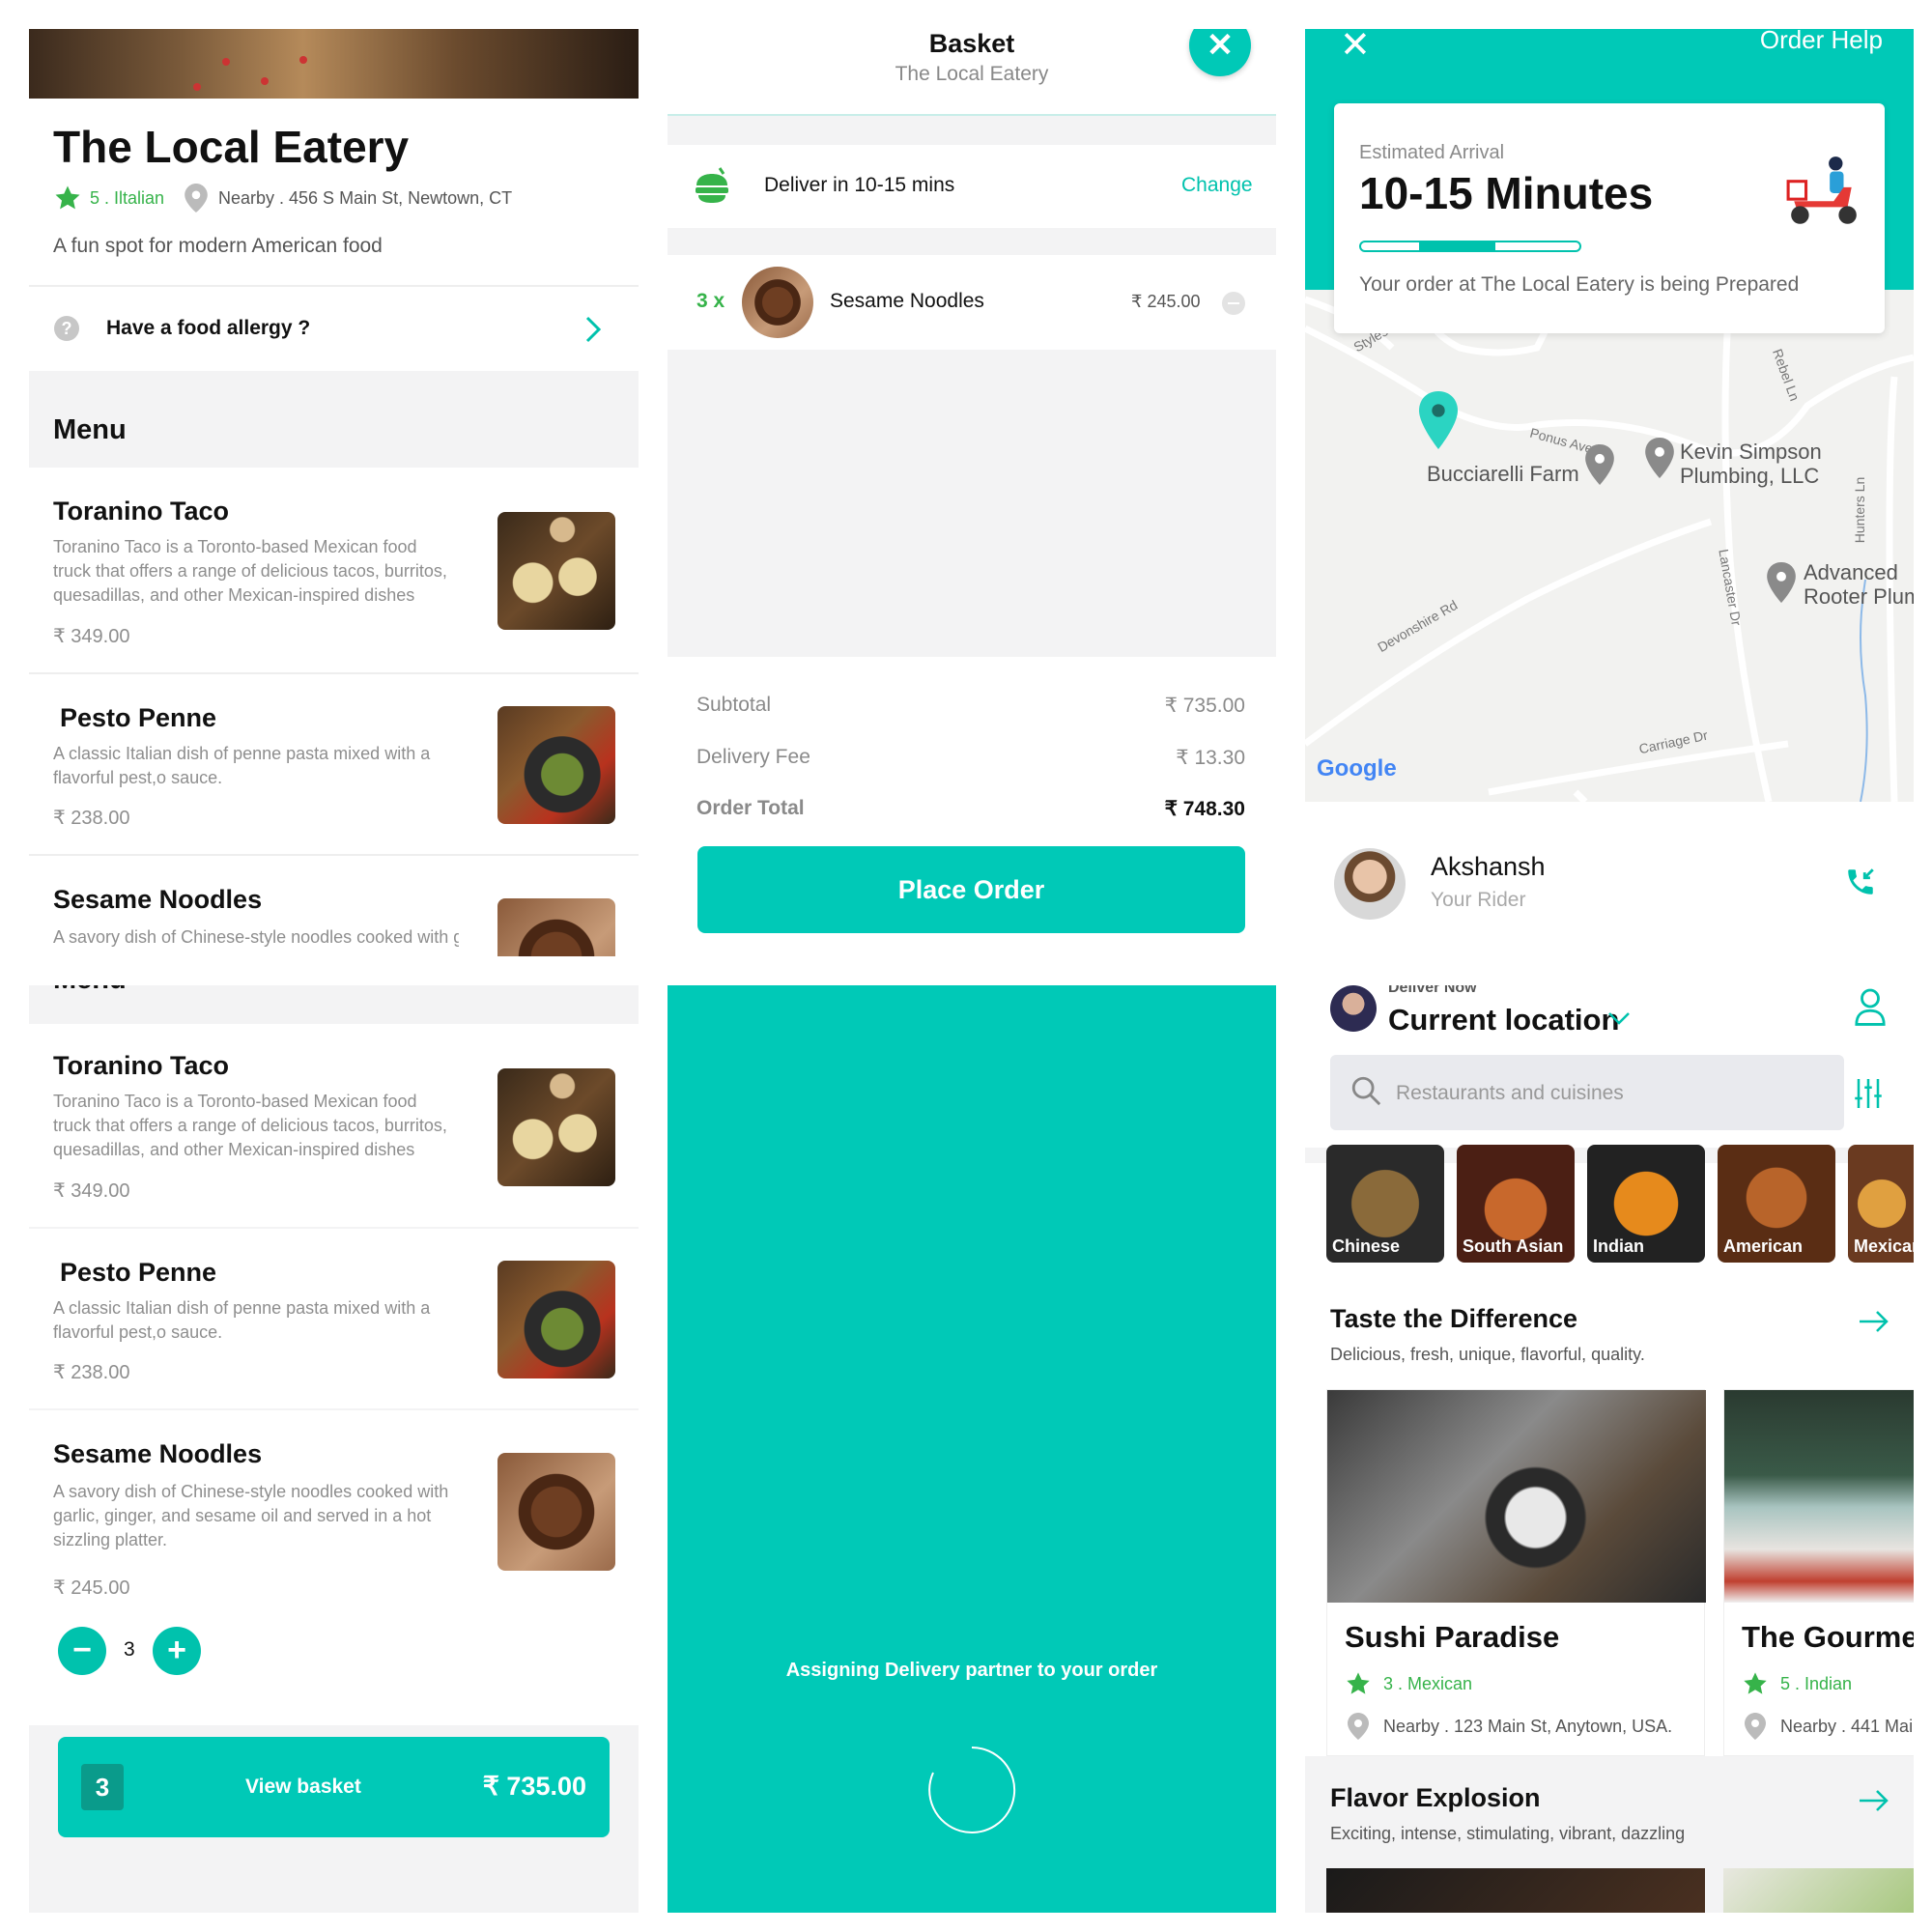 This screenshot has height=1932, width=1932. What do you see at coordinates (1755, 1683) in the screenshot?
I see `star-icon` at bounding box center [1755, 1683].